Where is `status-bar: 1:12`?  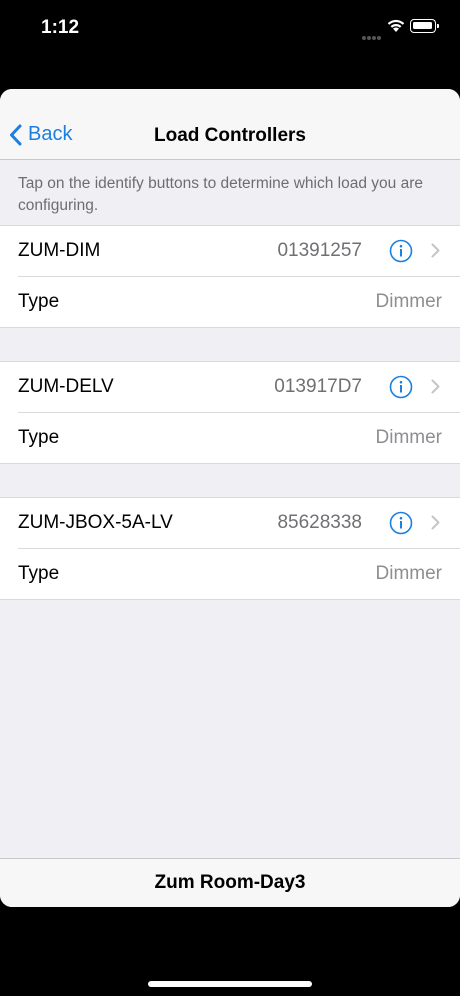
status-bar: 1:12 is located at coordinates (230, 28).